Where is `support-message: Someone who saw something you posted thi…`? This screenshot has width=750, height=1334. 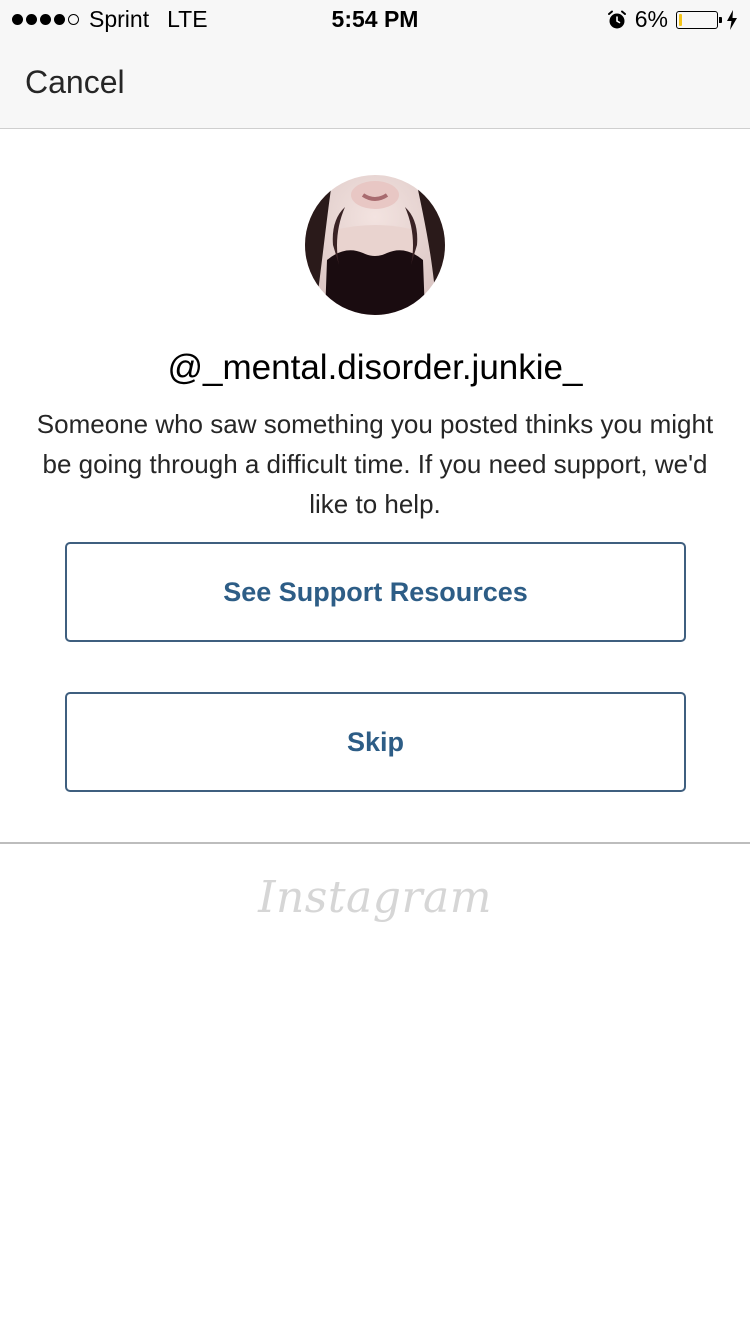 support-message: Someone who saw something you posted thi… is located at coordinates (375, 464).